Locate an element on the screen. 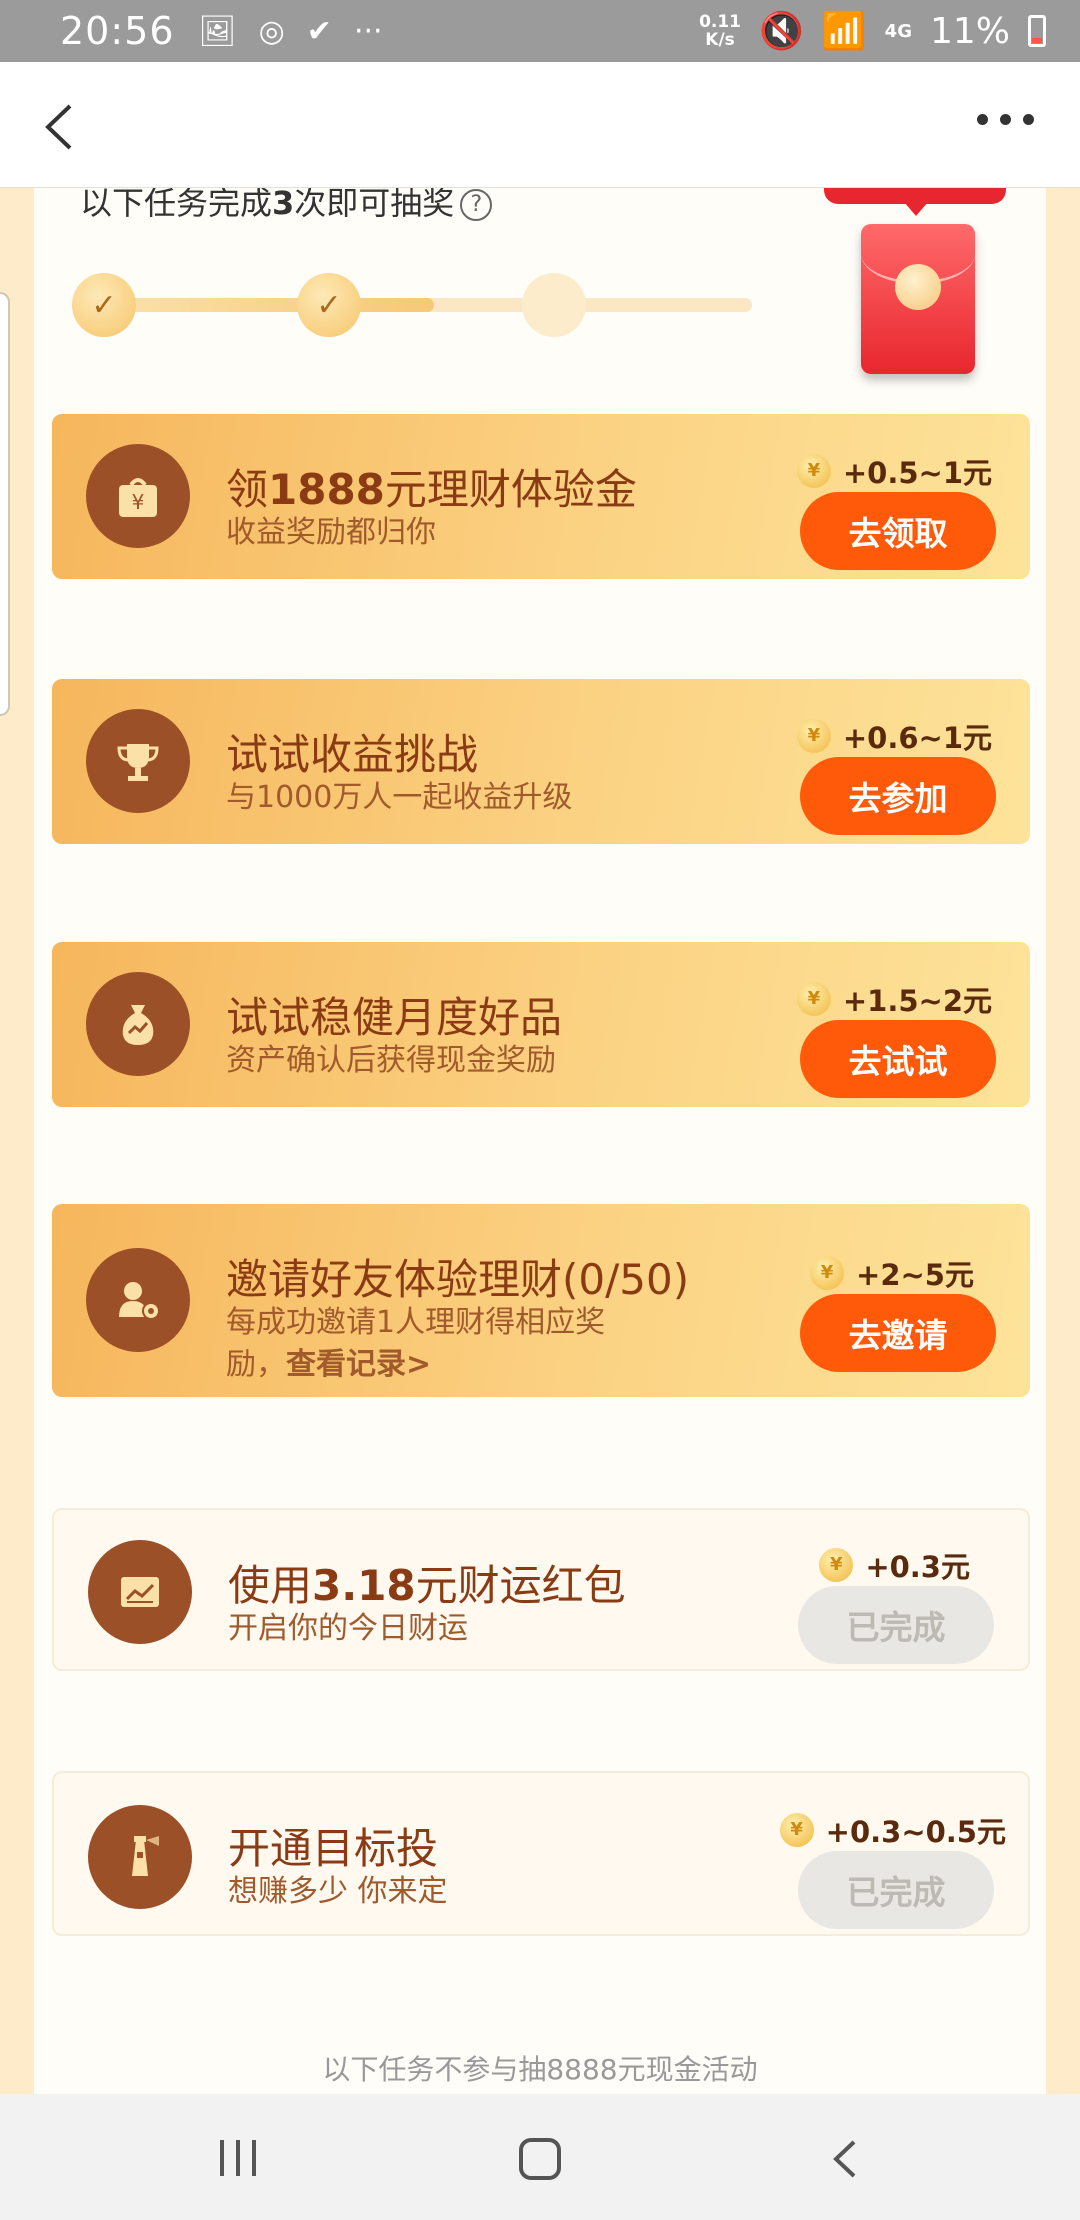  task-card: 试试稳健月度好品 资产确认后获得现金奖励 ¥ +1.5~2元 去试试 is located at coordinates (541, 1024).